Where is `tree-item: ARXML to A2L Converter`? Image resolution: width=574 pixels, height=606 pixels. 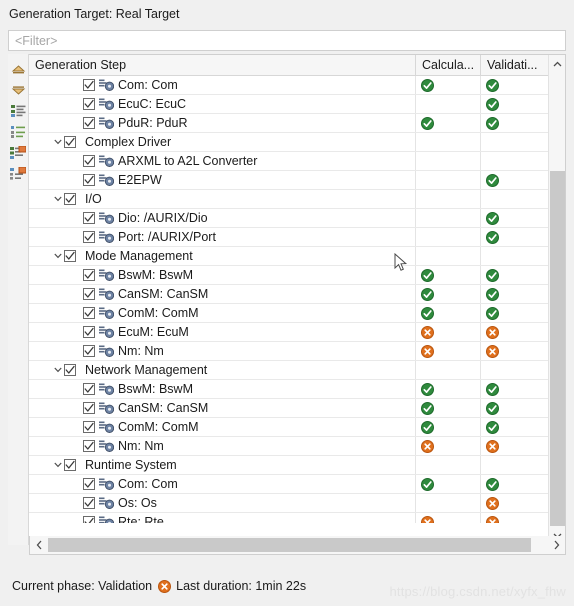
tree-item: ARXML to A2L Converter is located at coordinates (170, 161).